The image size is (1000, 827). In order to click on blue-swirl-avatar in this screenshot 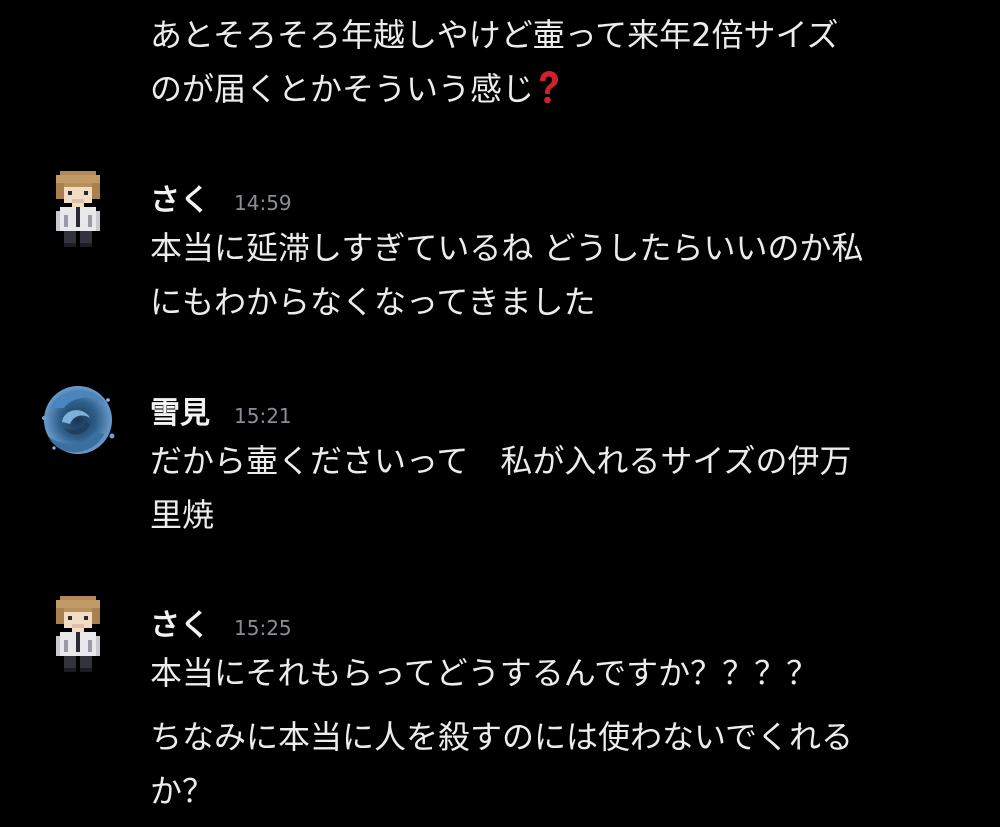, I will do `click(76, 420)`.